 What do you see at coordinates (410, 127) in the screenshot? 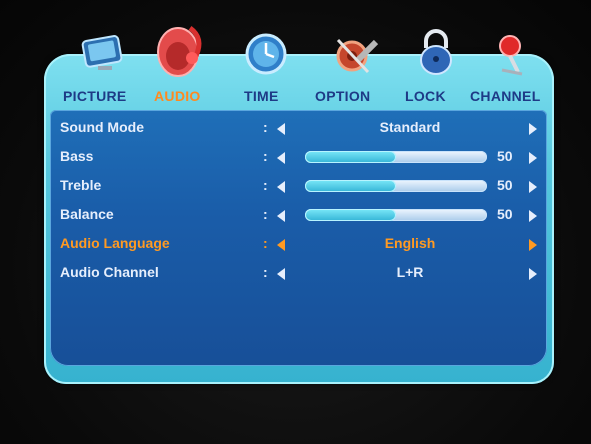
I see `setting-value: Standard` at bounding box center [410, 127].